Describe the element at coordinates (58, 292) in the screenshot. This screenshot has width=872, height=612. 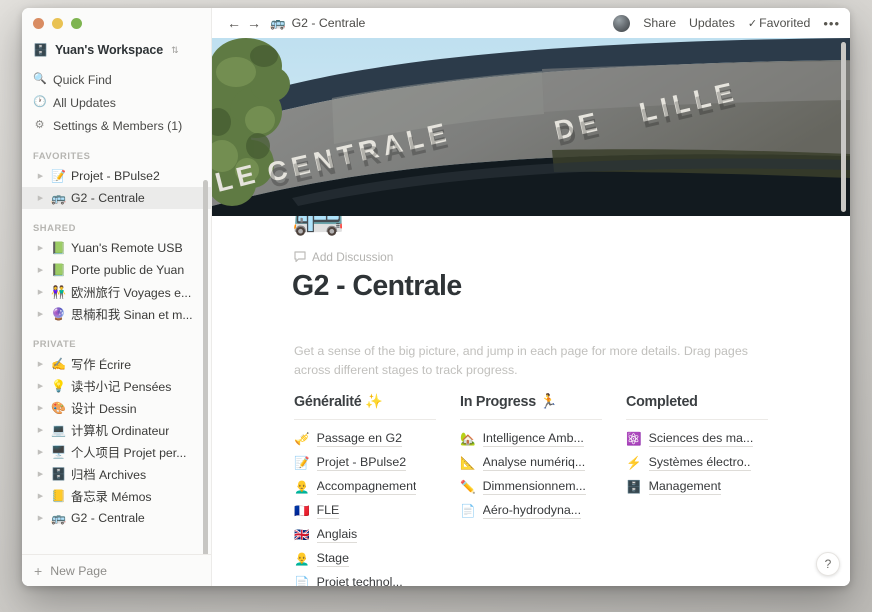
I see `page-emoji: 👫` at that location.